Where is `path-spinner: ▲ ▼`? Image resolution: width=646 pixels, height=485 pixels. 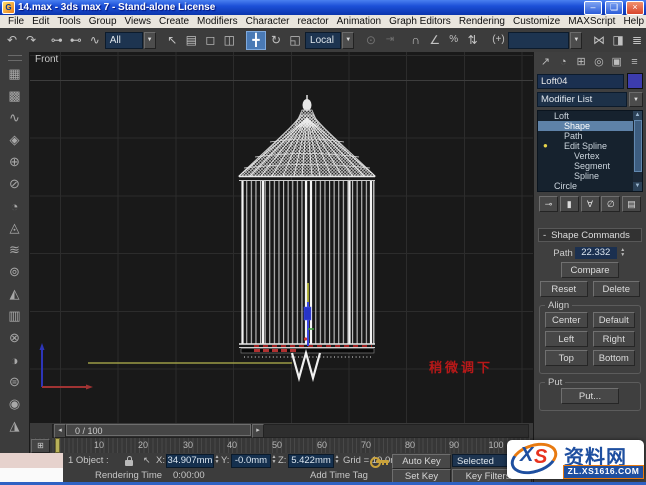
path-spinner: ▲ ▼ is located at coordinates (623, 253).